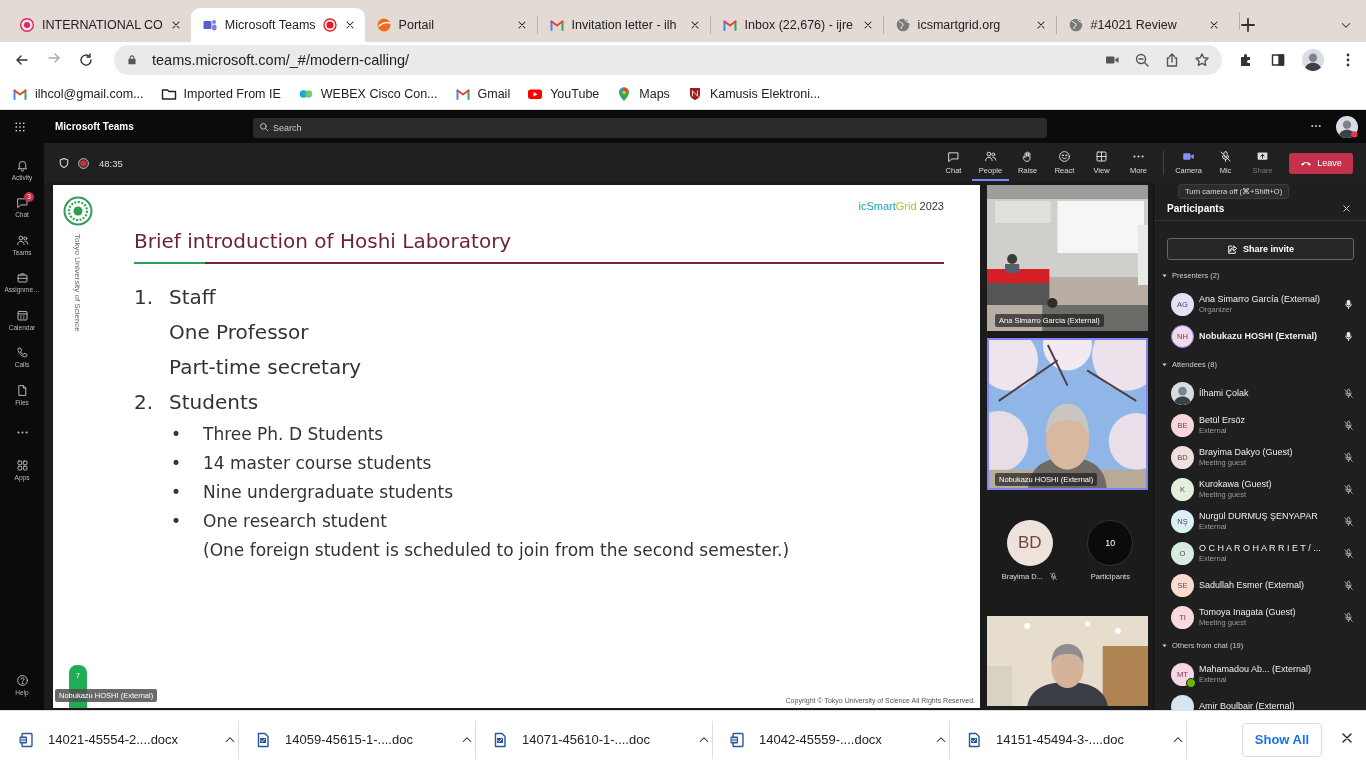 The width and height of the screenshot is (1366, 768). Describe the element at coordinates (1223, 420) in the screenshot. I see `participant-name: Betül Ersöz` at that location.